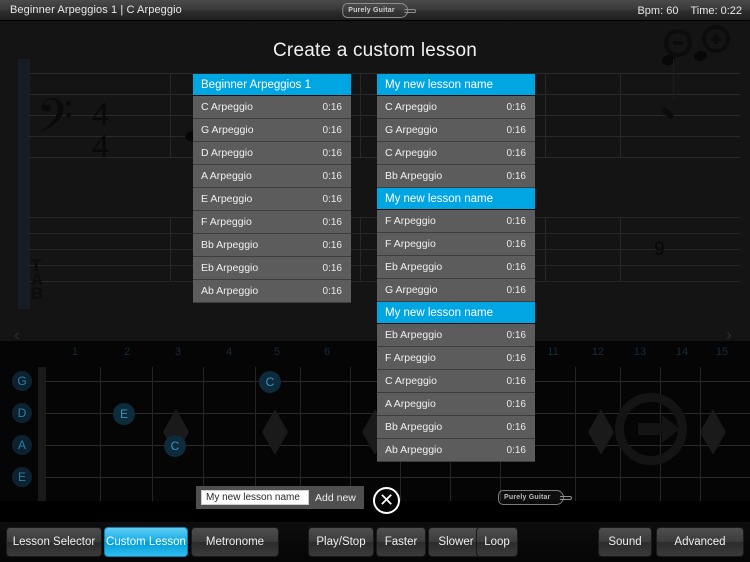  I want to click on fretboard-note: E, so click(124, 414).